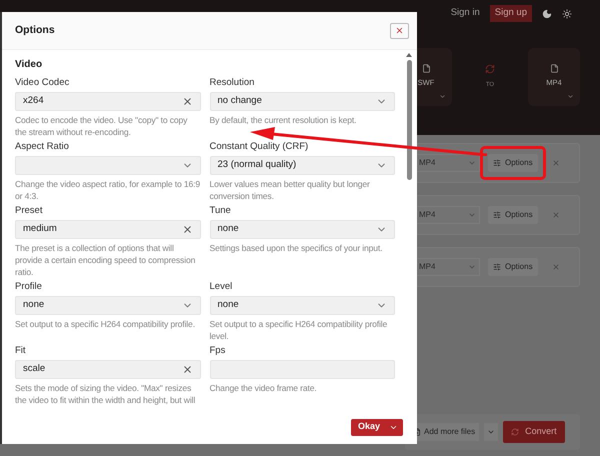 This screenshot has width=600, height=456. Describe the element at coordinates (29, 287) in the screenshot. I see `field-label: Profile` at that location.